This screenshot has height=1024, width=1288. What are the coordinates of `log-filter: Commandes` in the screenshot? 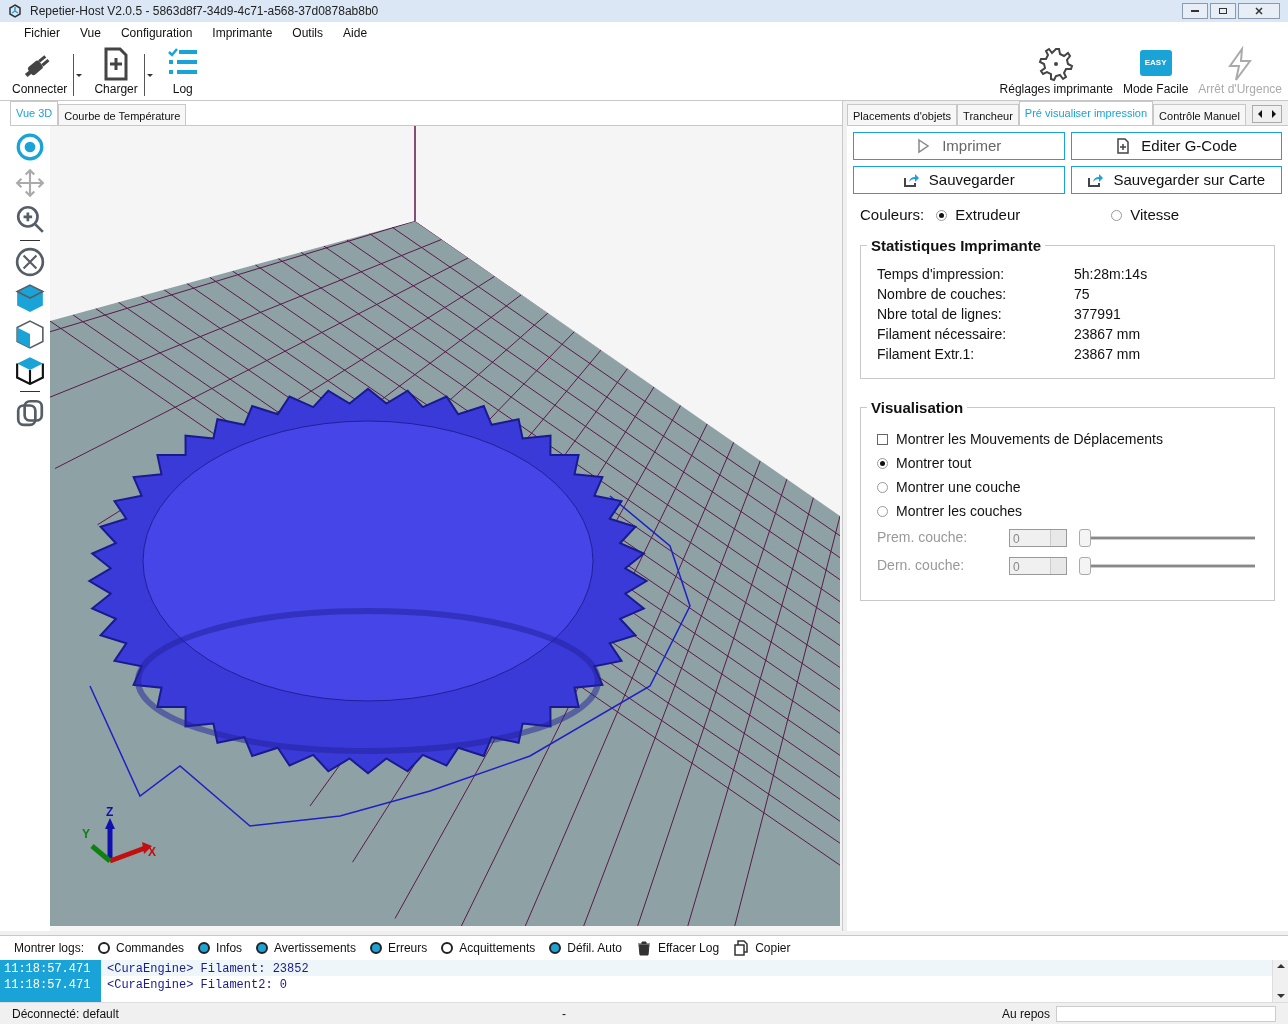 It's located at (141, 948).